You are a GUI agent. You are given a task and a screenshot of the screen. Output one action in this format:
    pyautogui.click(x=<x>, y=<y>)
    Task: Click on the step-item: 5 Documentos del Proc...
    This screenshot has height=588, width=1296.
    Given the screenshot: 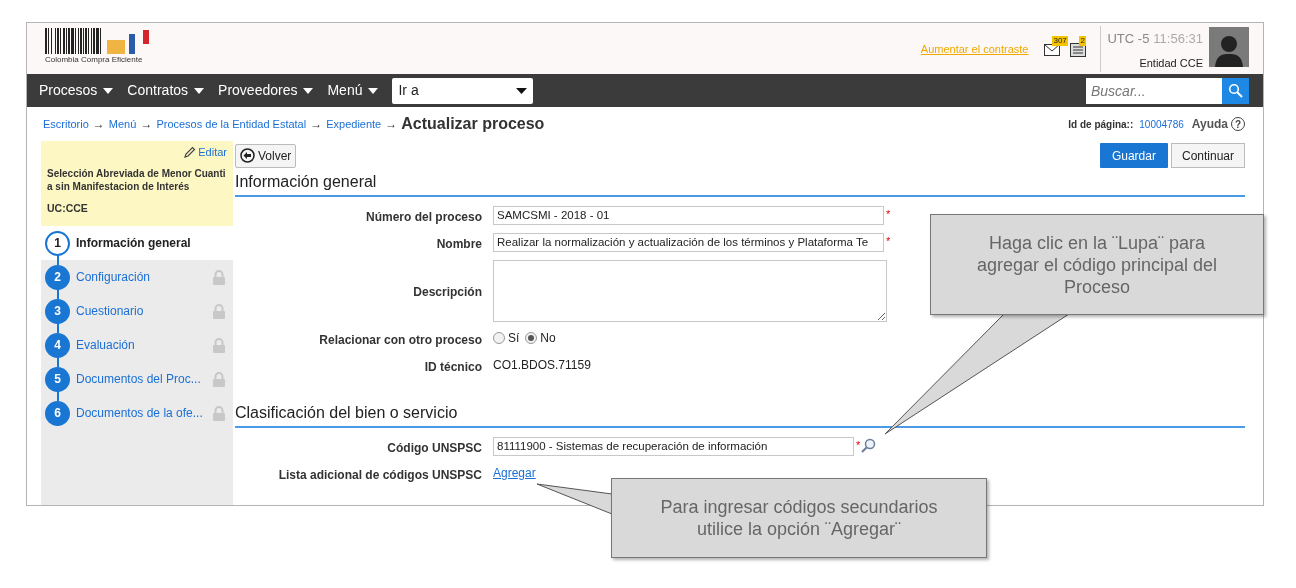 What is the action you would take?
    pyautogui.click(x=137, y=379)
    